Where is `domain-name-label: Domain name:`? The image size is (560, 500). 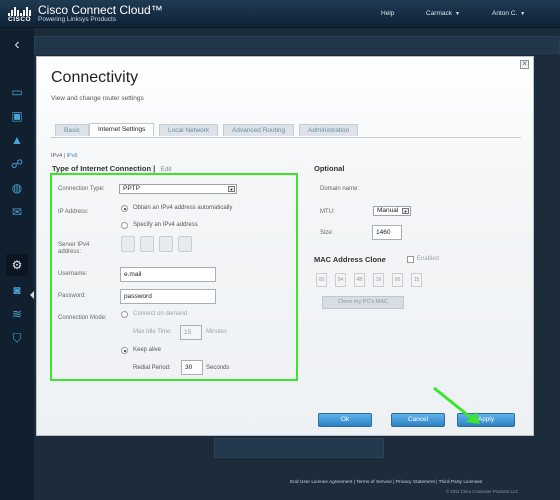 domain-name-label: Domain name: is located at coordinates (340, 189).